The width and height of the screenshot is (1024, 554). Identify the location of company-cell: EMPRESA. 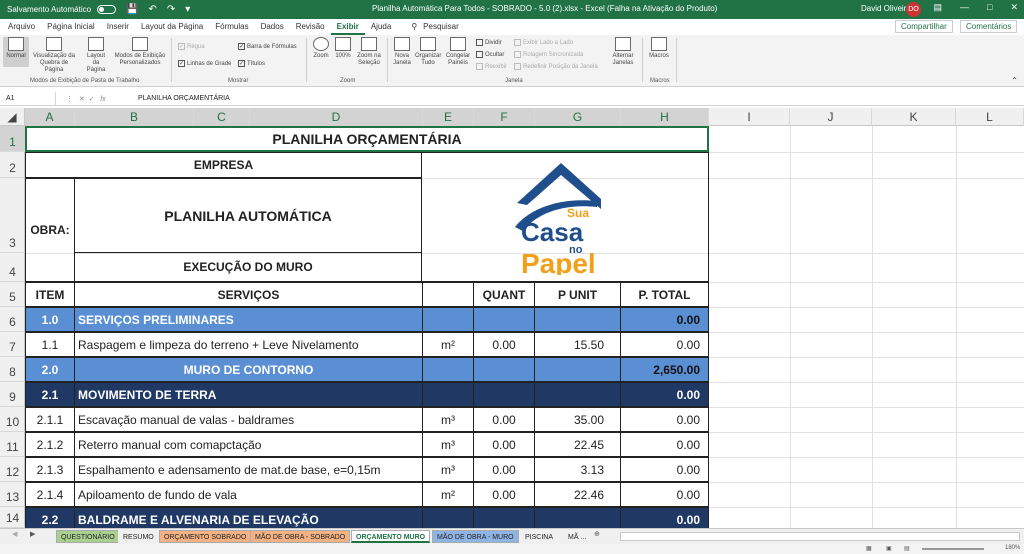
(223, 165).